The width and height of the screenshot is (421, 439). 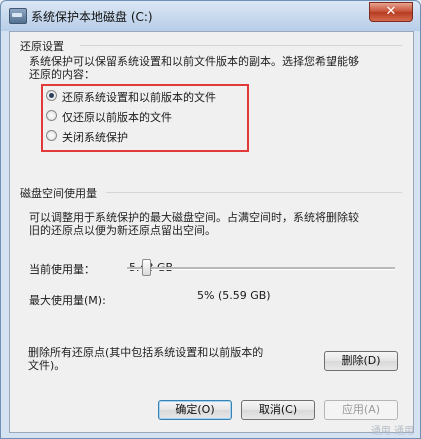 What do you see at coordinates (146, 352) in the screenshot?
I see `delete-description-line1: 删除所有还原点(其中包括系统设置和以前版本的` at bounding box center [146, 352].